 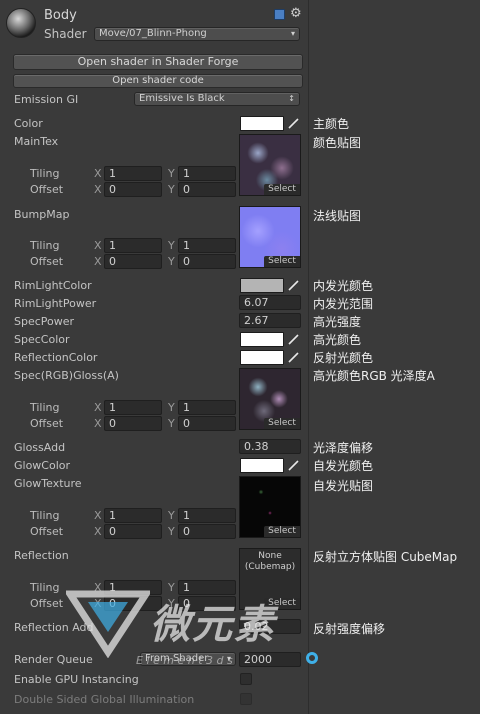 What do you see at coordinates (171, 261) in the screenshot?
I see `bumpmap-offset-y-axis: Y` at bounding box center [171, 261].